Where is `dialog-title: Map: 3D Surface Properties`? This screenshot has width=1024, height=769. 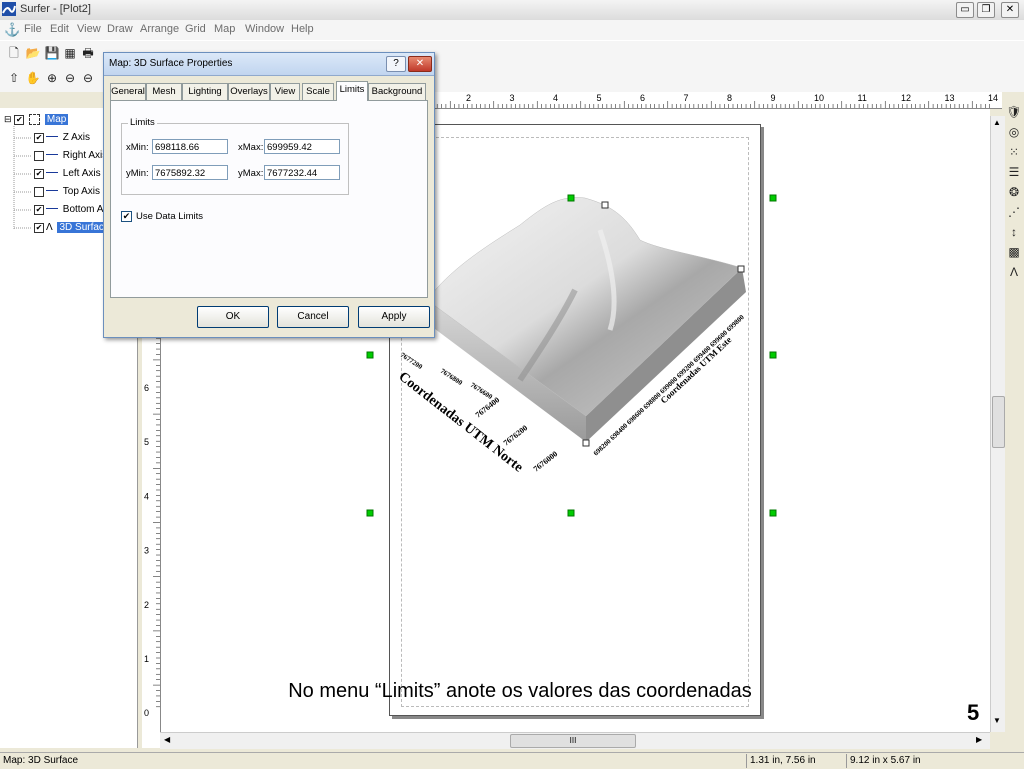
dialog-title: Map: 3D Surface Properties is located at coordinates (171, 63).